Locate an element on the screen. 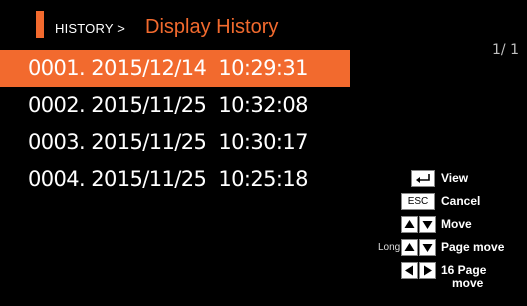  legend-view-label: View is located at coordinates (455, 178).